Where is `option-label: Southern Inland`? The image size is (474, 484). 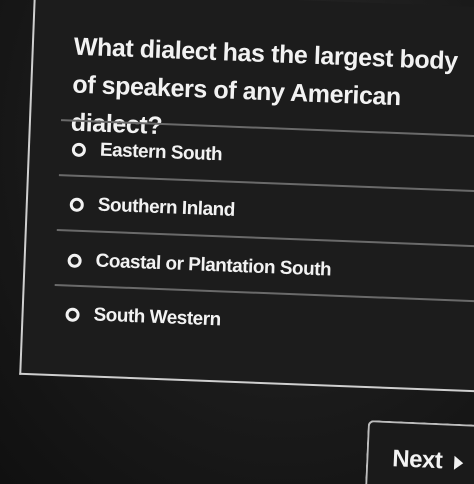 option-label: Southern Inland is located at coordinates (166, 207).